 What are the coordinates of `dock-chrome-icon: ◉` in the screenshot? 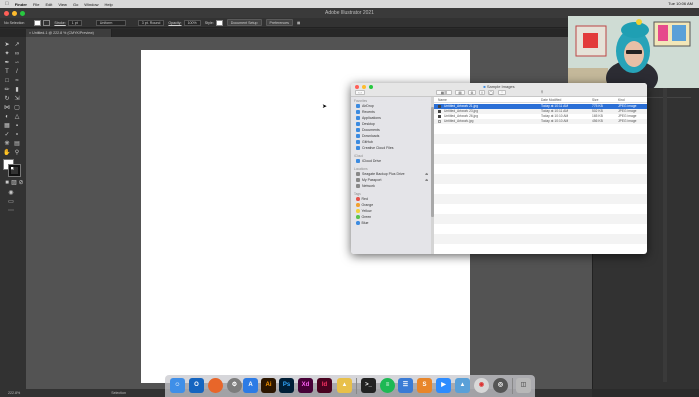 It's located at (481, 385).